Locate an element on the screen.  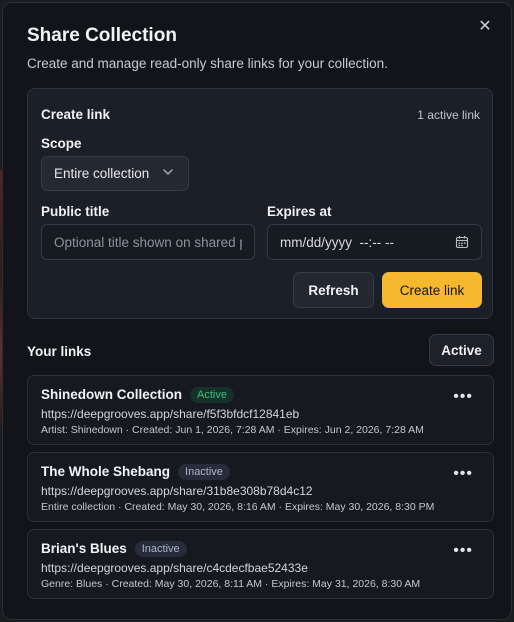
share-link-title: The Whole Shebang is located at coordinates (106, 471).